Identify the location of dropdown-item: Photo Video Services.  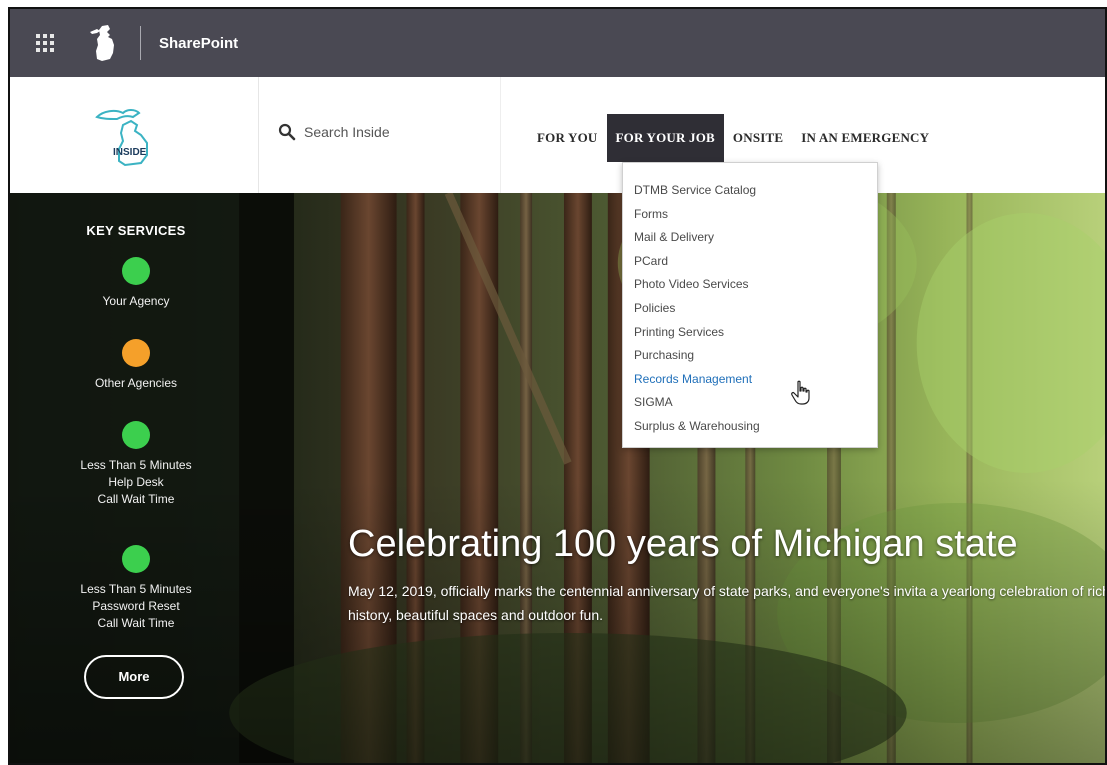
(750, 285).